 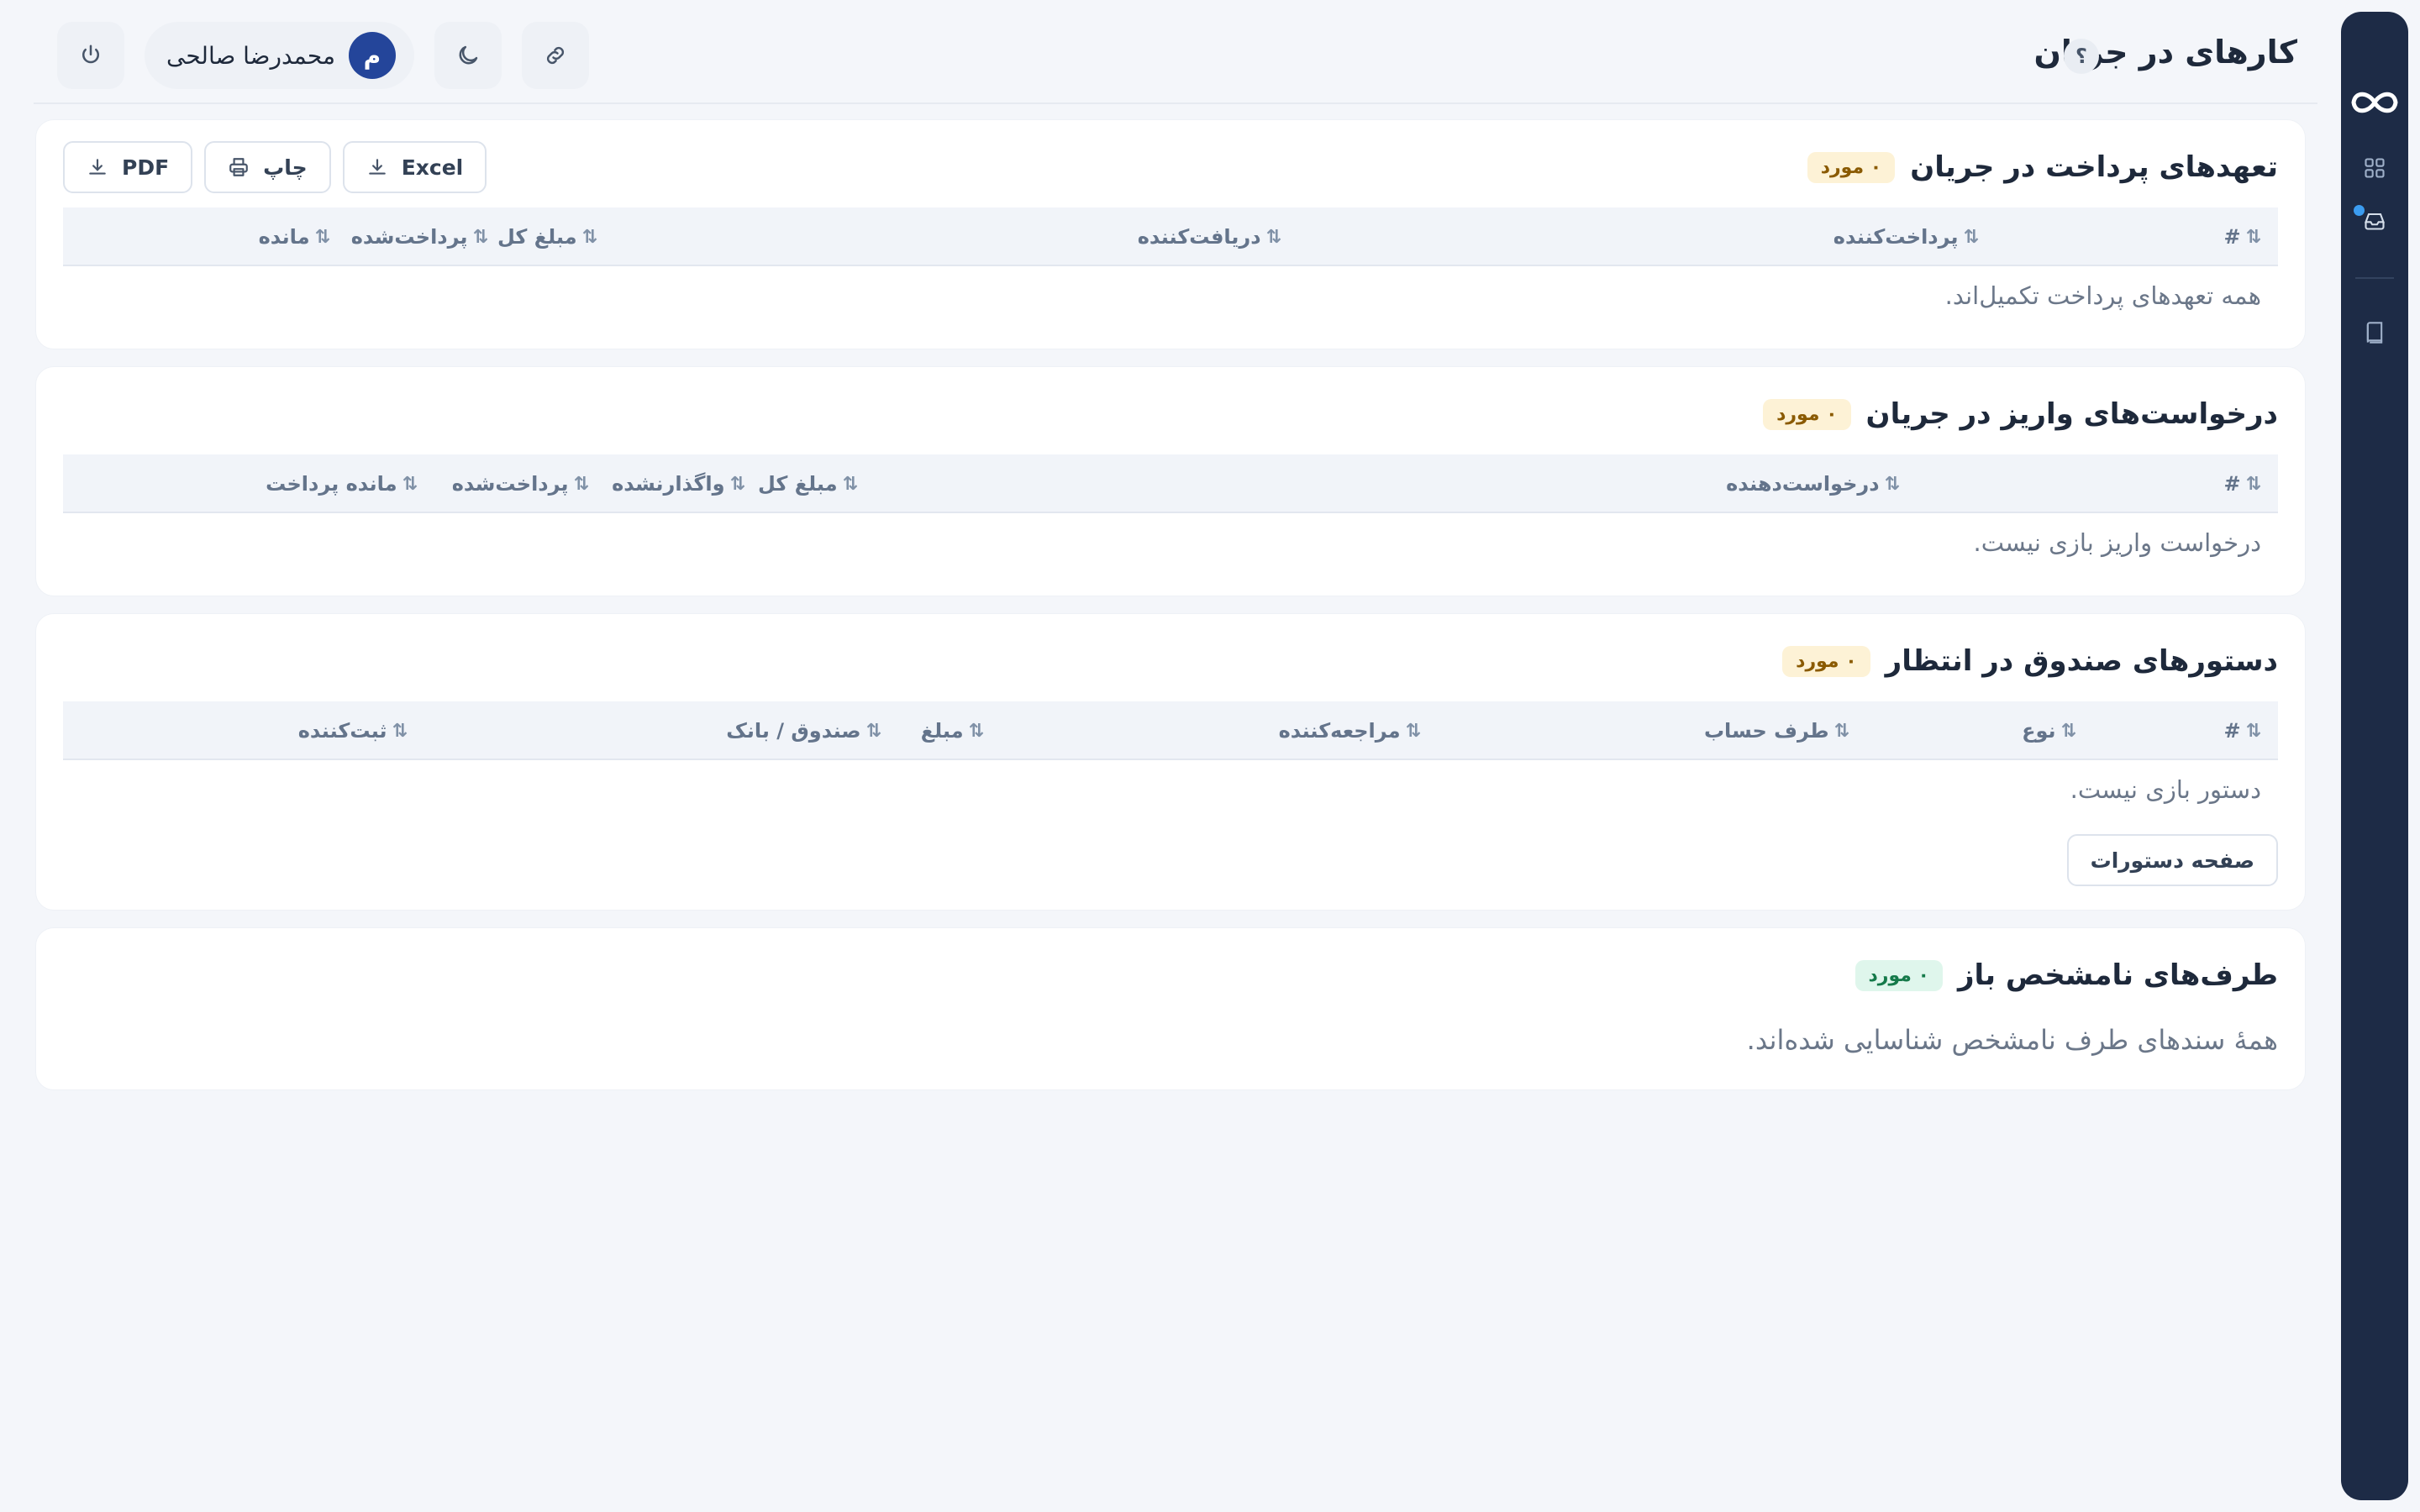 I want to click on book-icon, so click(x=2374, y=333).